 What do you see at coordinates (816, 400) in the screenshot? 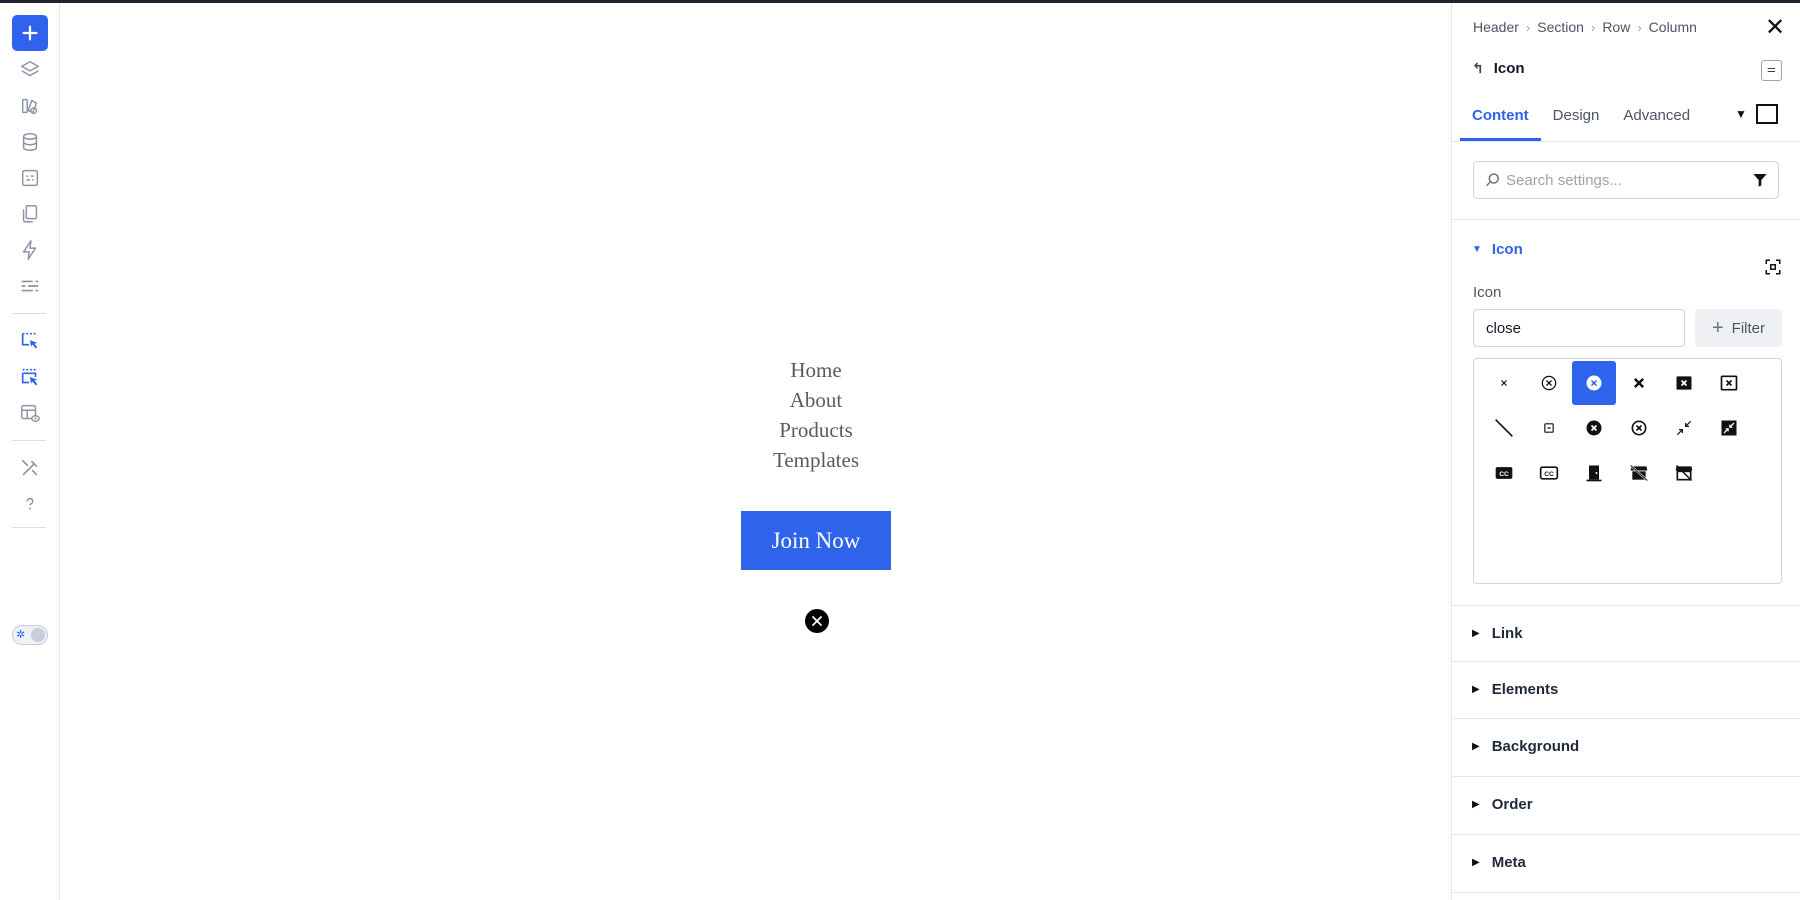
I see `menu-item-about: About` at bounding box center [816, 400].